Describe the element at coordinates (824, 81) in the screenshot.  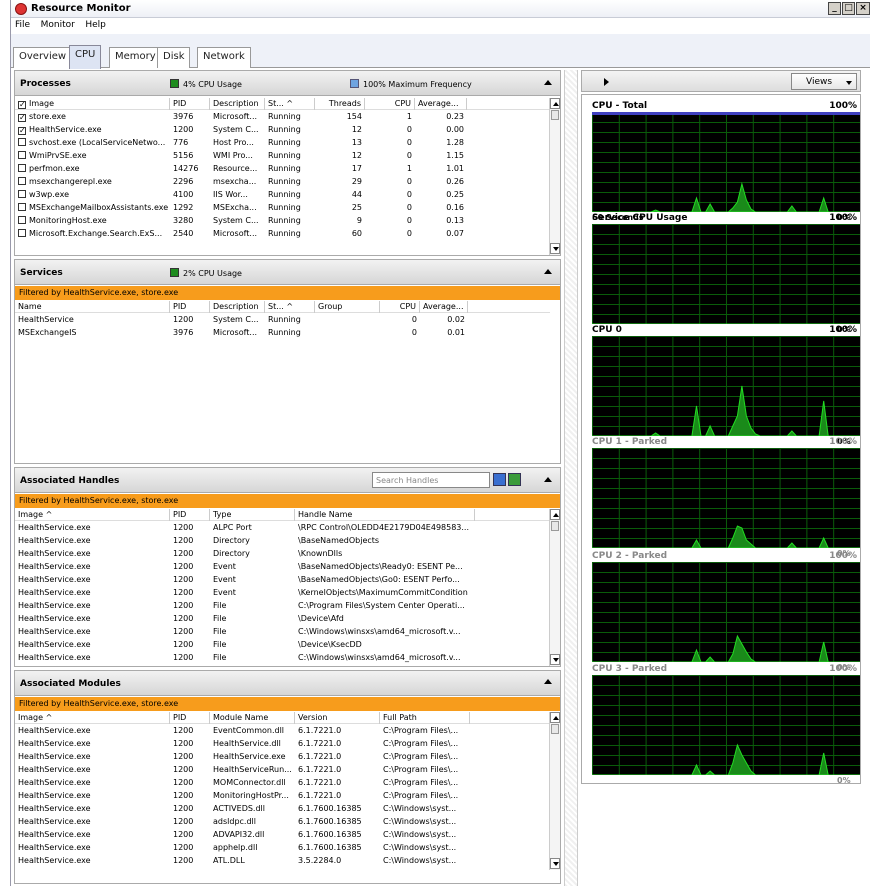
I see `views-dropdown: Views` at that location.